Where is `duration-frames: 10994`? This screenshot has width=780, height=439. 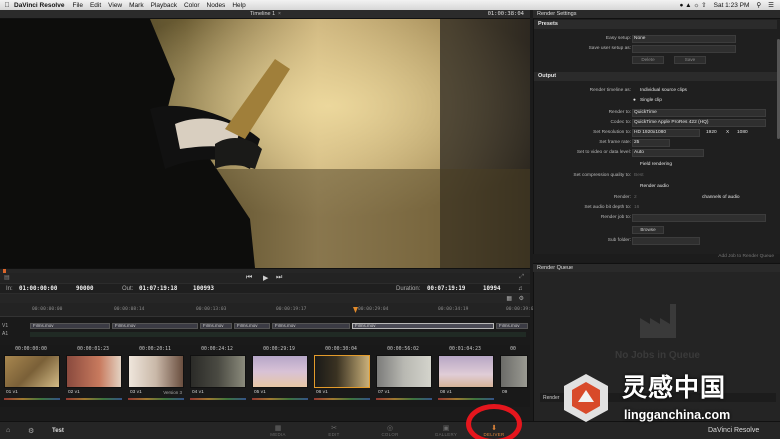 duration-frames: 10994 is located at coordinates (492, 289).